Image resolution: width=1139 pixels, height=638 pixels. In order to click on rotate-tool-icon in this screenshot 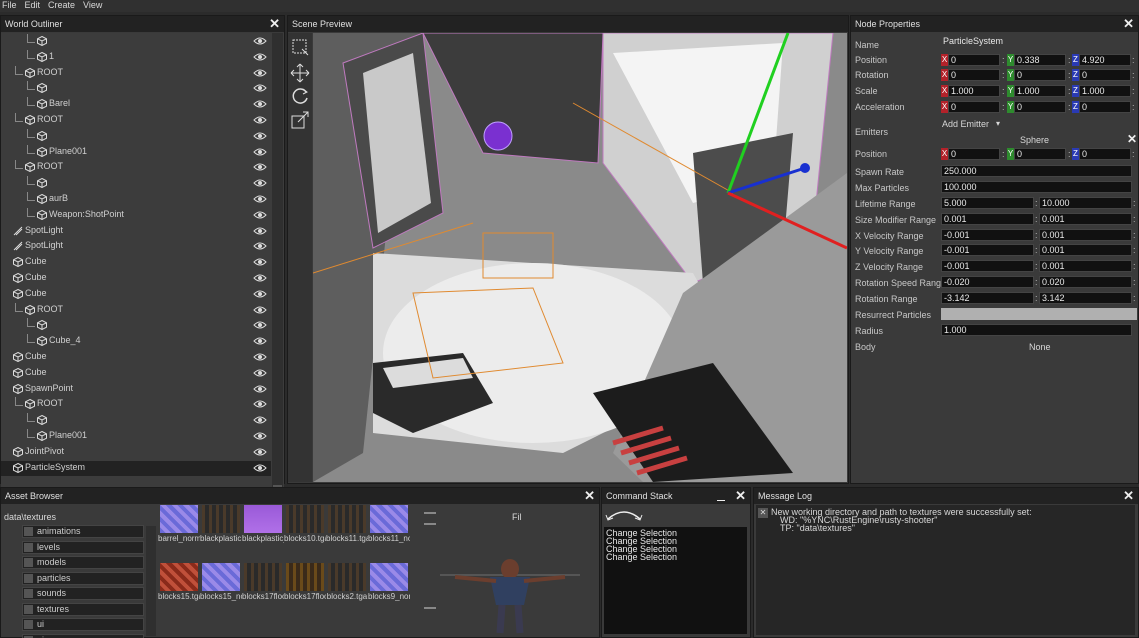, I will do `click(300, 96)`.